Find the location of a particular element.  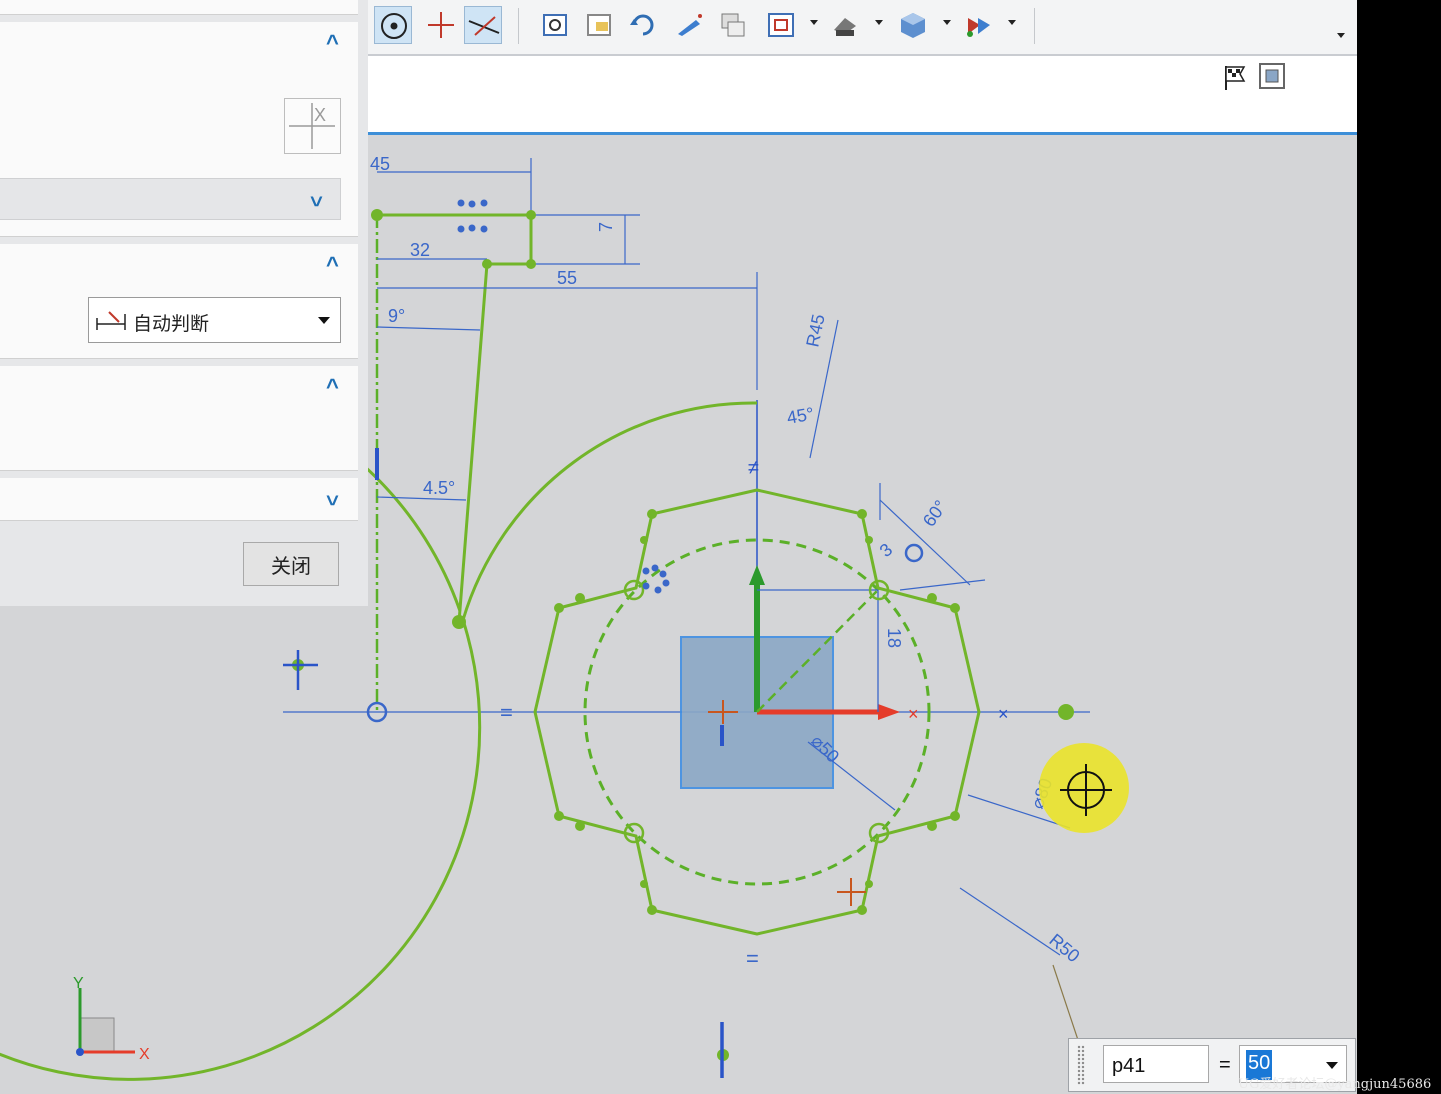

rotate-button is located at coordinates (643, 25).